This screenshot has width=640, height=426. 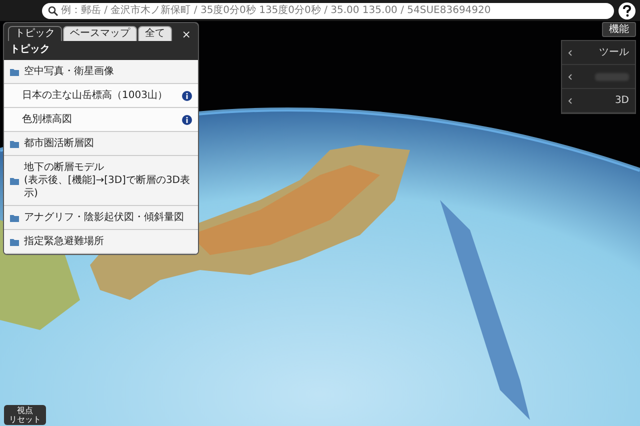 I want to click on layer-item: 色別標高図, so click(x=101, y=120).